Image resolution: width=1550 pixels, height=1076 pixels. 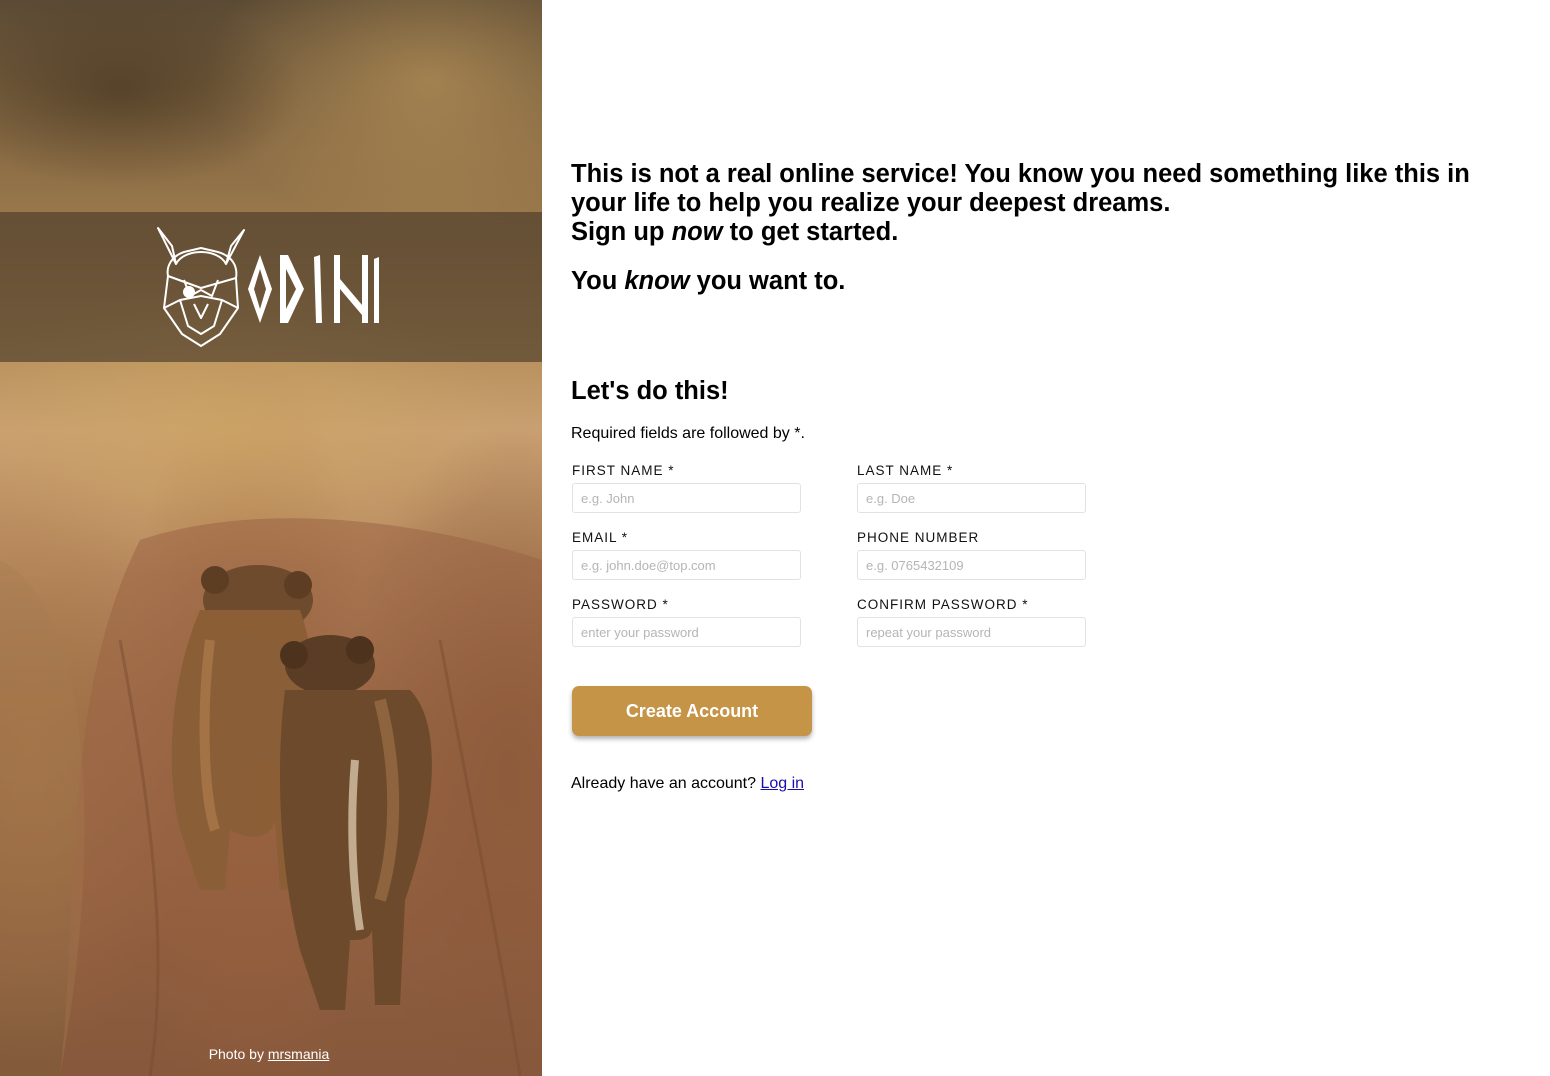 What do you see at coordinates (971, 498) in the screenshot?
I see `last-name-input` at bounding box center [971, 498].